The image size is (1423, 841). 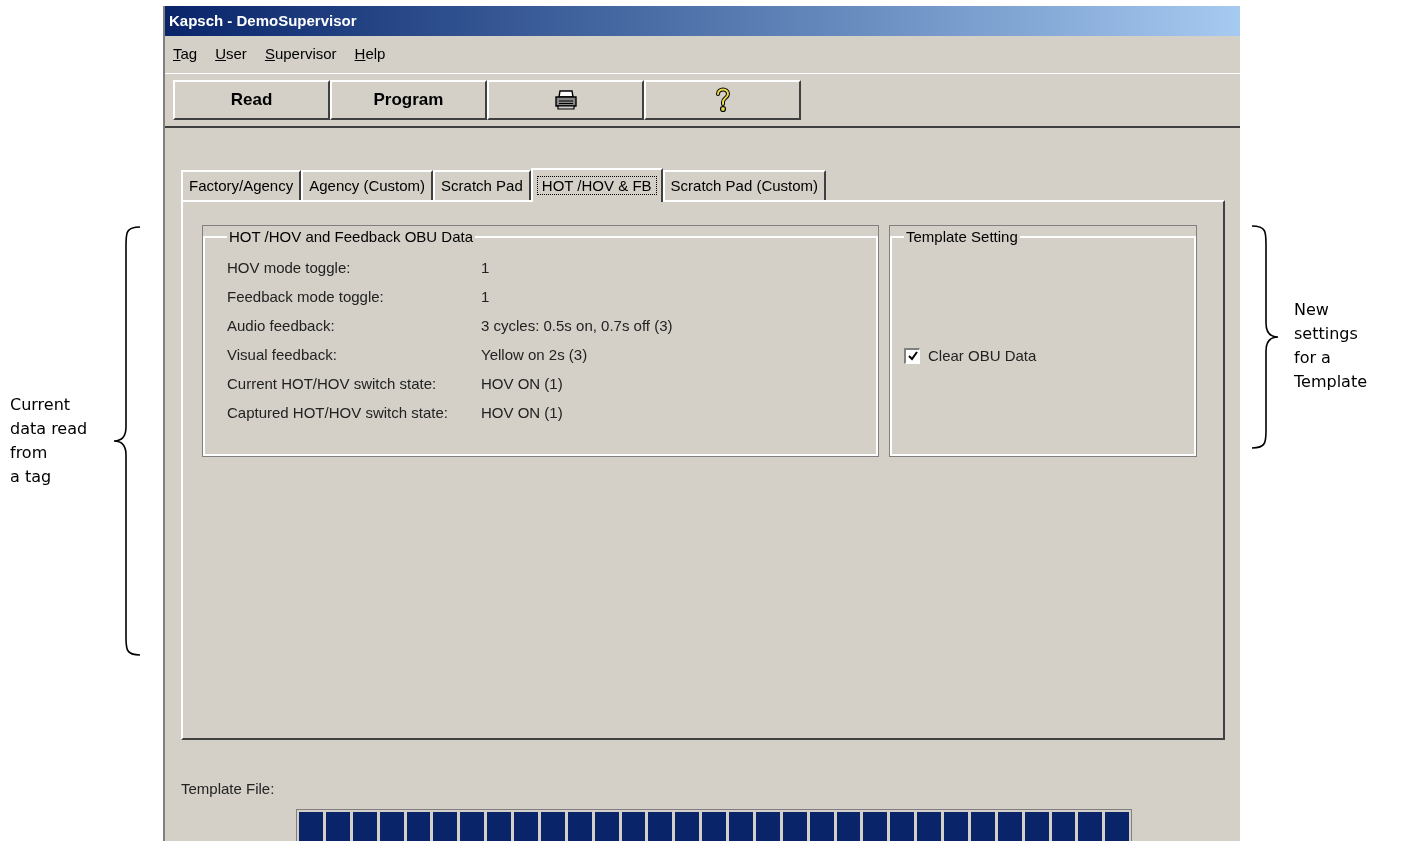 What do you see at coordinates (982, 355) in the screenshot?
I see `checkbox-label: Clear OBU Data` at bounding box center [982, 355].